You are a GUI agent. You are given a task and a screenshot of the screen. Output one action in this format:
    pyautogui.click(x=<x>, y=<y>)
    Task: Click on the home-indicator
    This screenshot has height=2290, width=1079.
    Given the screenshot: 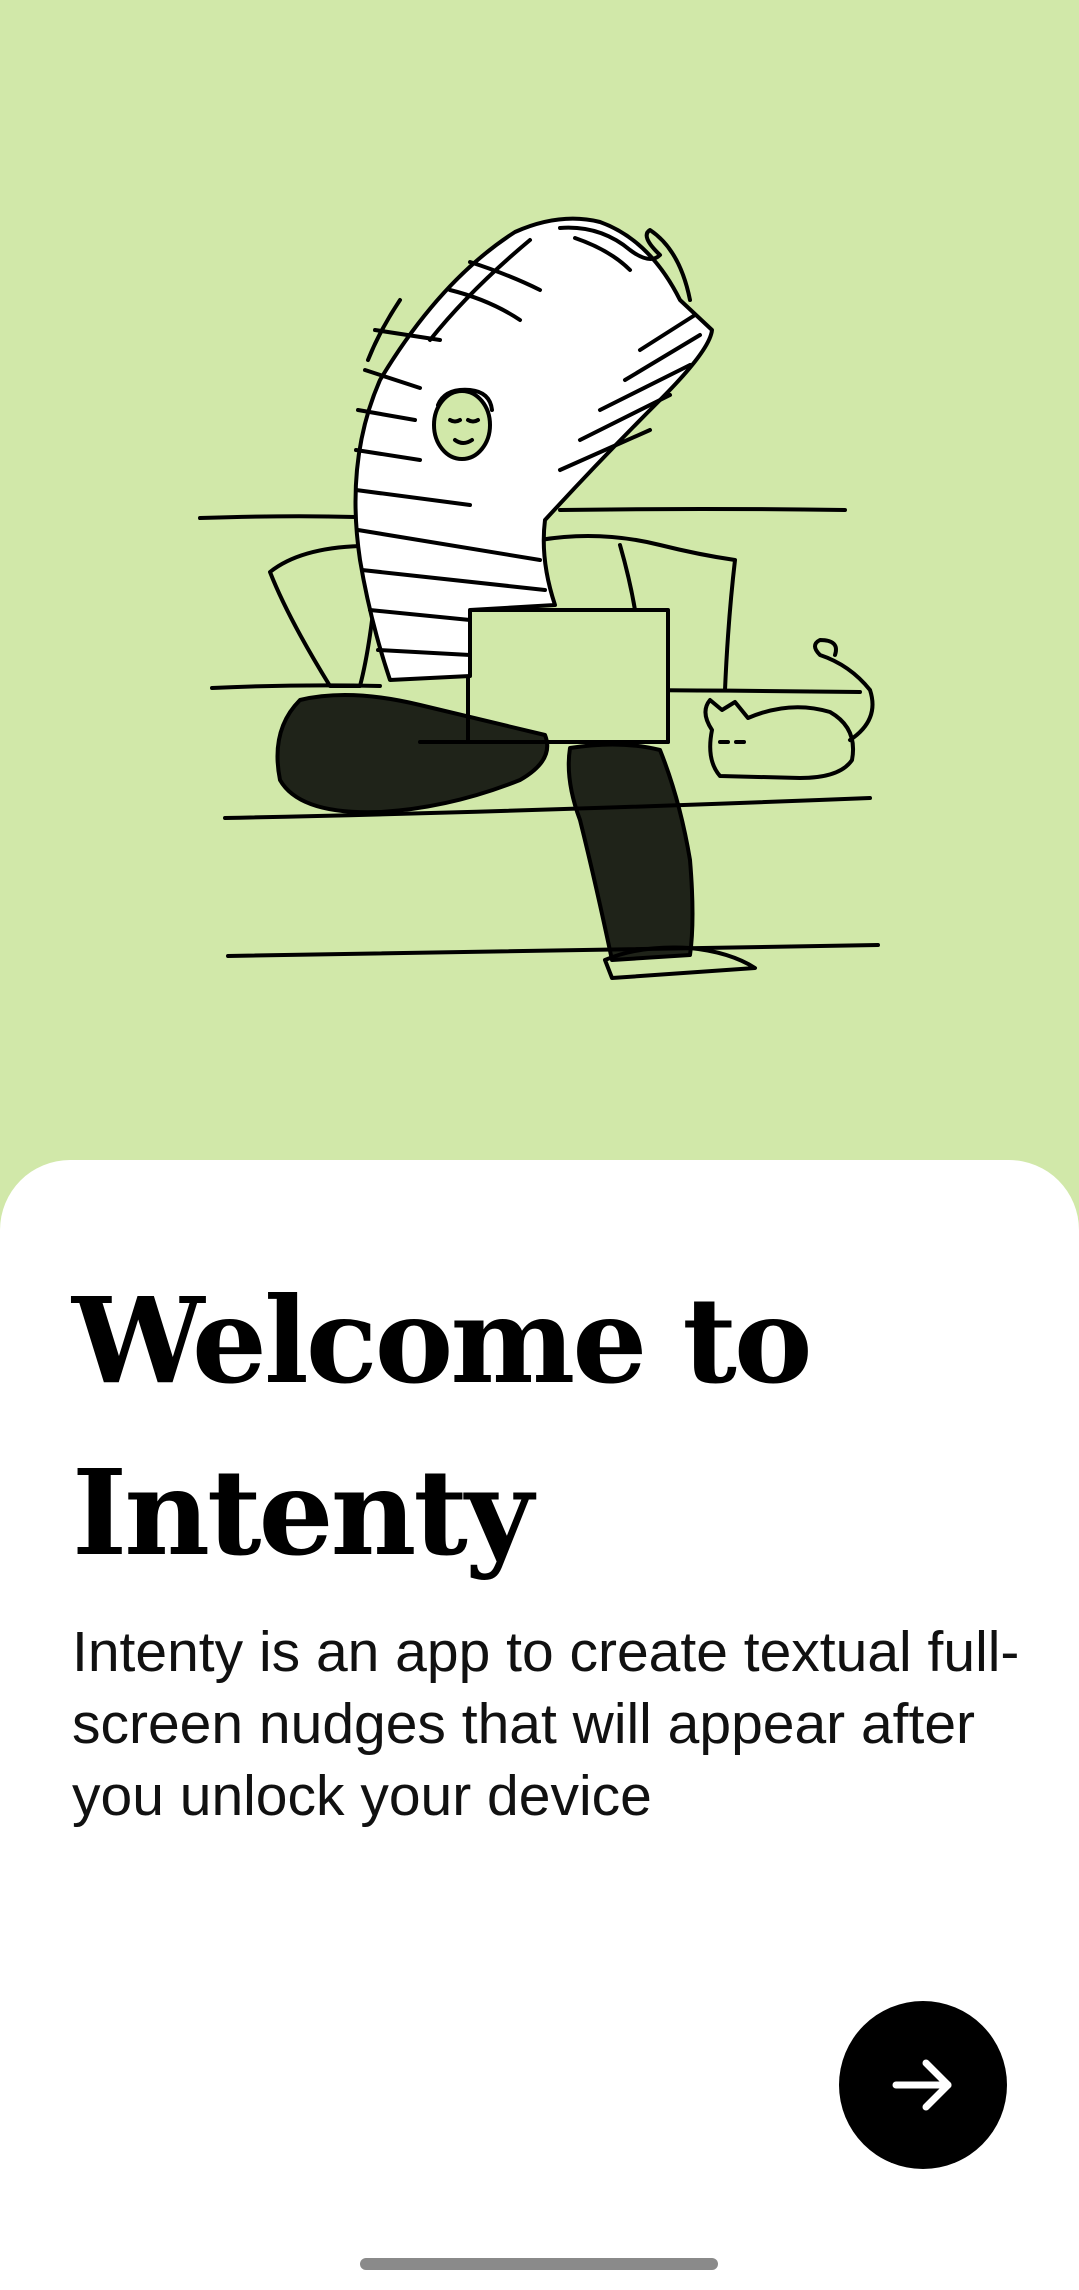 What is the action you would take?
    pyautogui.click(x=539, y=2264)
    